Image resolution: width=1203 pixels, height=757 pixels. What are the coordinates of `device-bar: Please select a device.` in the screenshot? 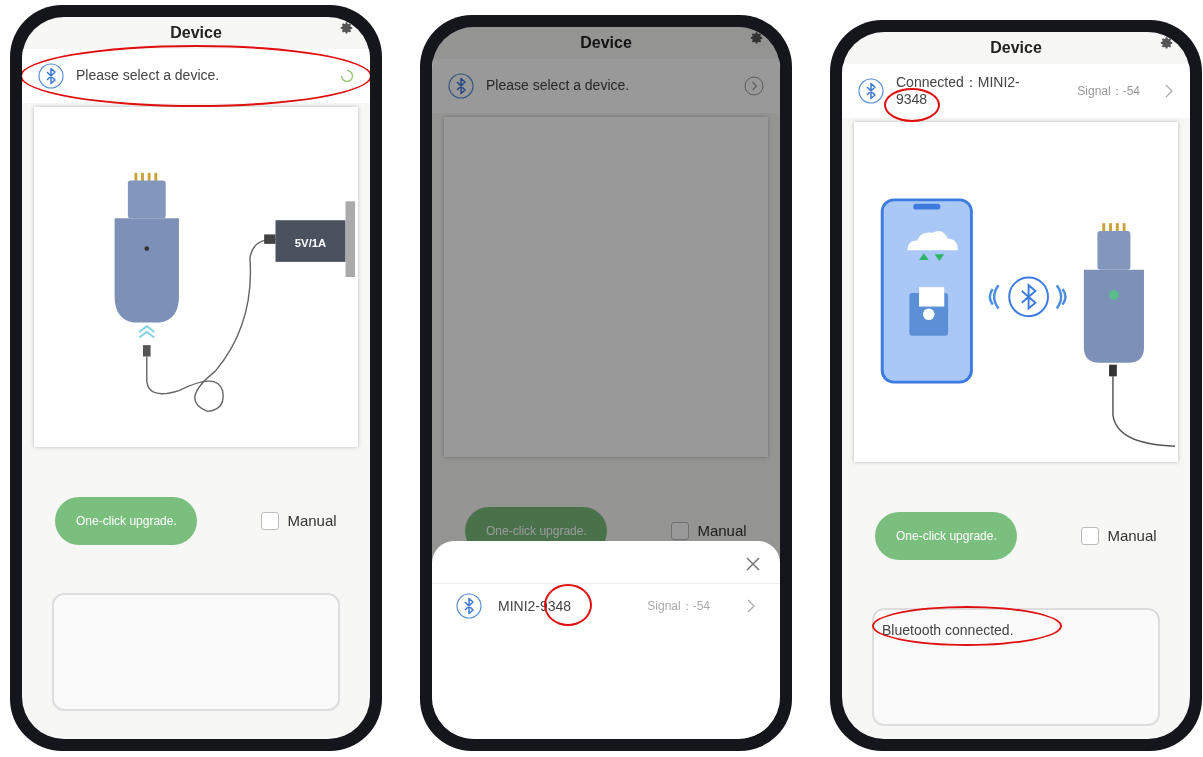 It's located at (606, 86).